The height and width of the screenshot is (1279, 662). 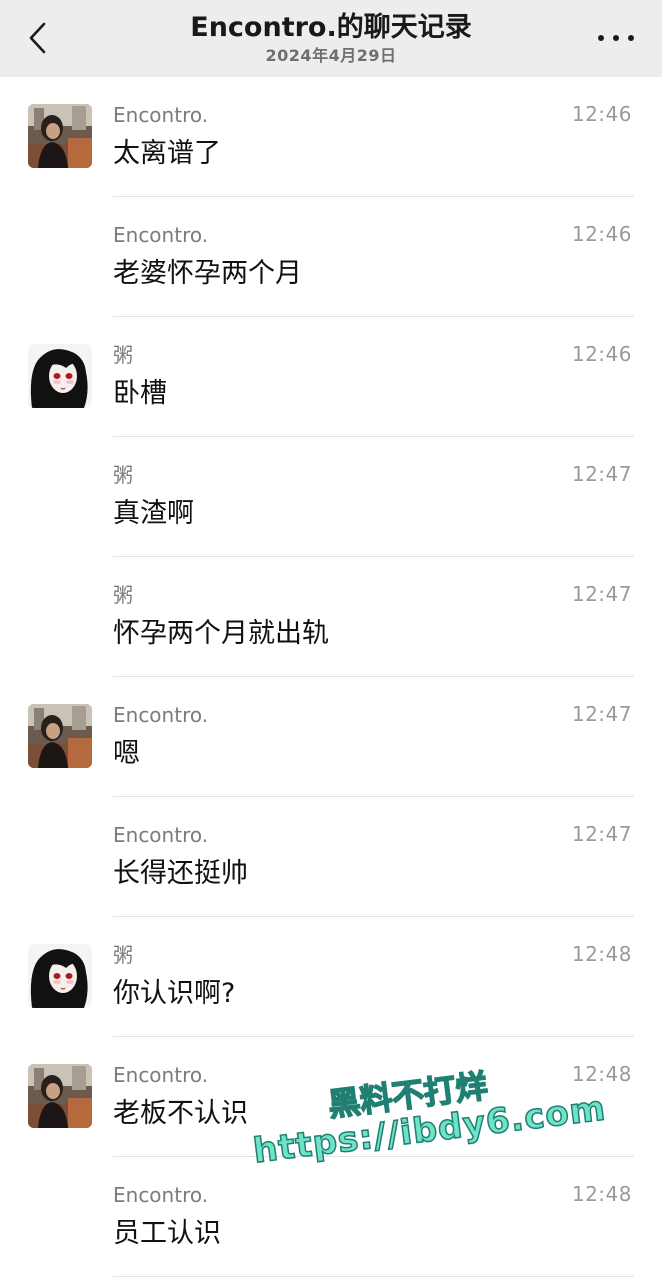 I want to click on message-text: 真渣啊, so click(x=153, y=513).